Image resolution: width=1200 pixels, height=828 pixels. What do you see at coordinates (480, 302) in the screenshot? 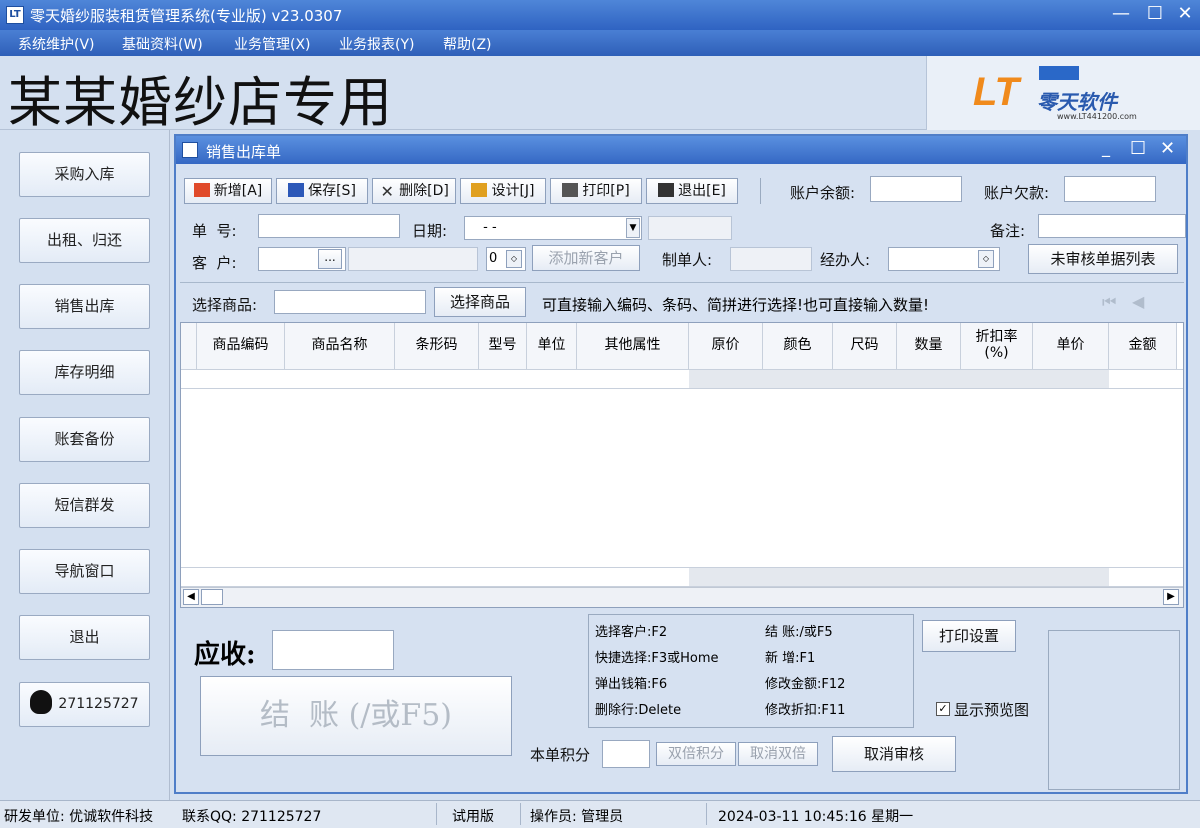
I see `select-goods-button: 选择商品` at bounding box center [480, 302].